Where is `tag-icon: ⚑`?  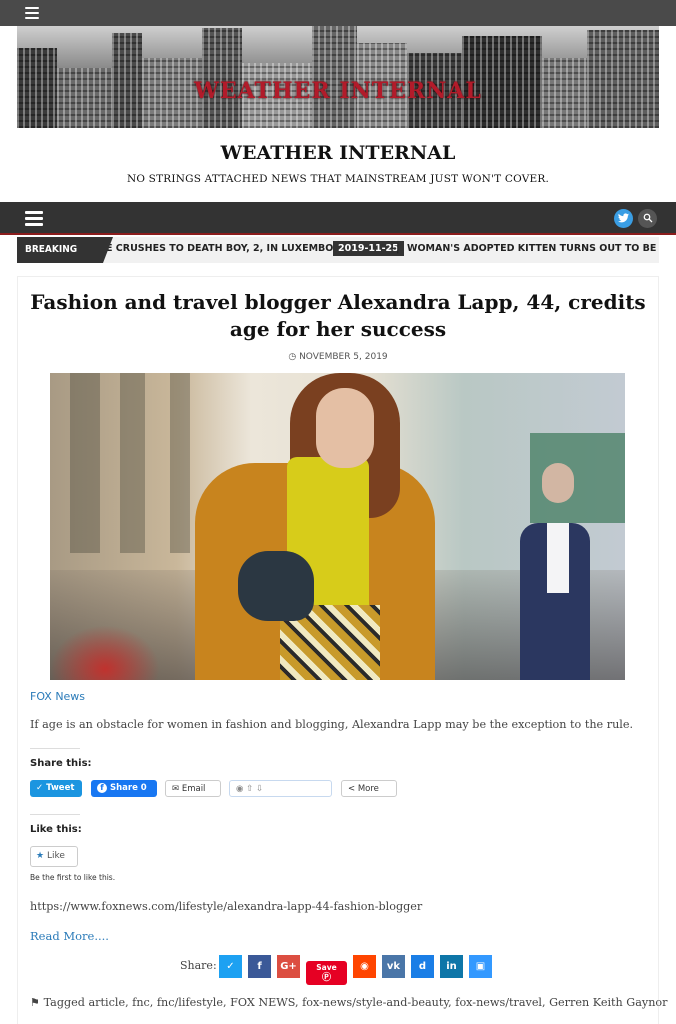
tag-icon: ⚑ is located at coordinates (35, 1002).